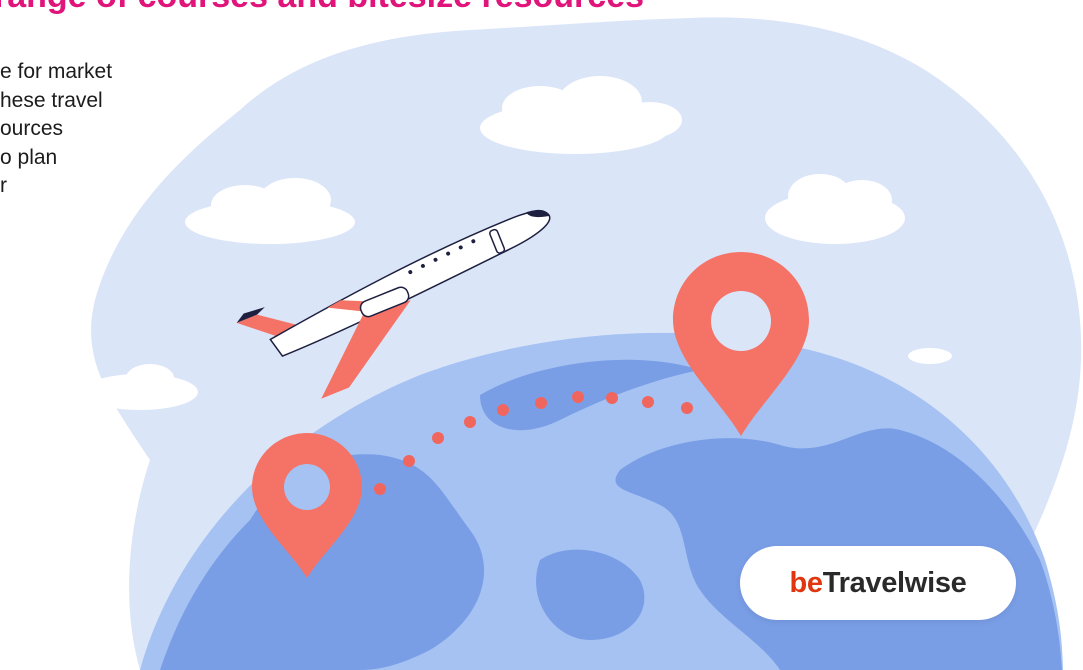 This screenshot has height=670, width=1083. Describe the element at coordinates (51, 100) in the screenshot. I see `intro-line: hese travel` at that location.